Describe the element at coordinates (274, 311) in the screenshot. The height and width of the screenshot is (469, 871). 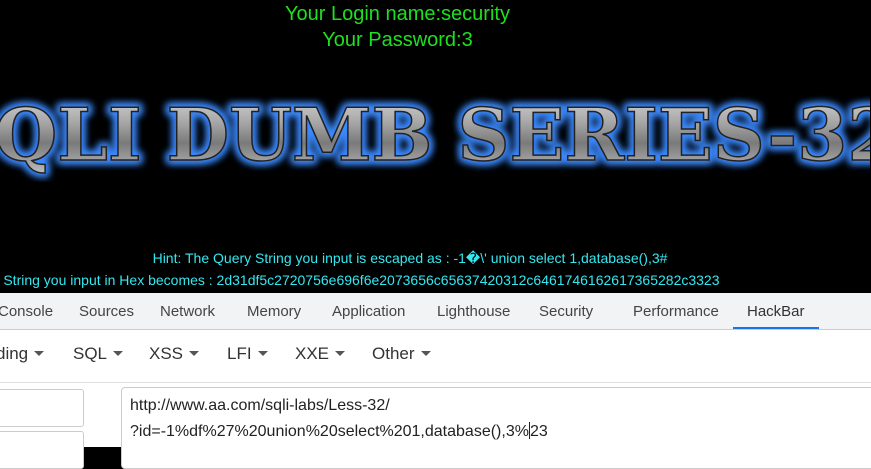
I see `tab-memory: Memory` at that location.